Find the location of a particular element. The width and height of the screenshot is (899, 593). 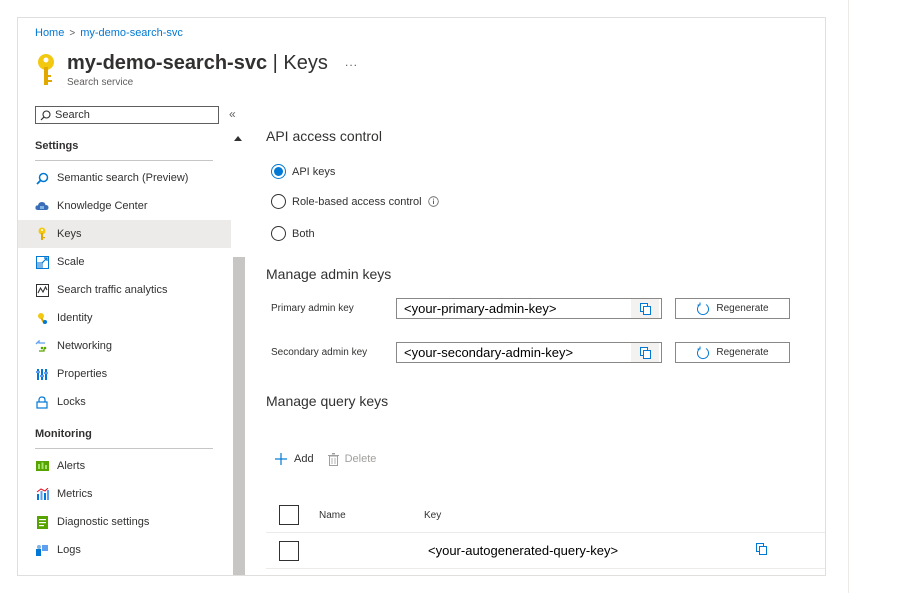

refresh-icon is located at coordinates (703, 352).